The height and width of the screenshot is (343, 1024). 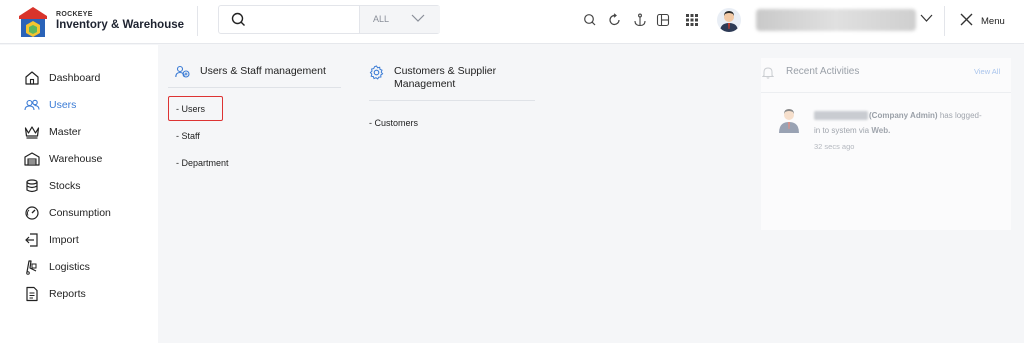 I want to click on sidebar-item-label: Consumption, so click(x=80, y=213).